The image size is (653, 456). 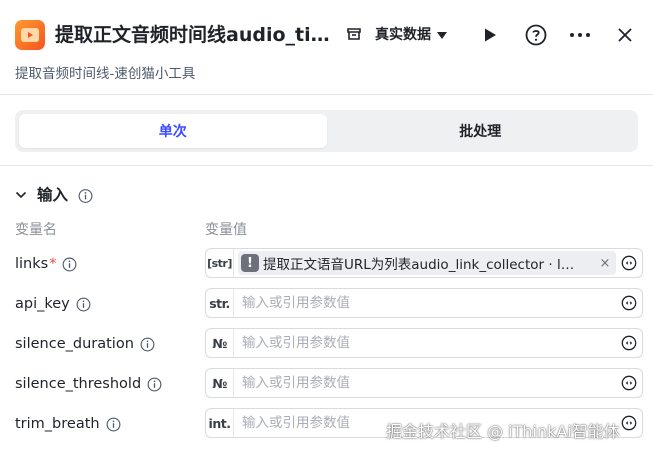 I want to click on column-header-name: 变量名, so click(x=36, y=230).